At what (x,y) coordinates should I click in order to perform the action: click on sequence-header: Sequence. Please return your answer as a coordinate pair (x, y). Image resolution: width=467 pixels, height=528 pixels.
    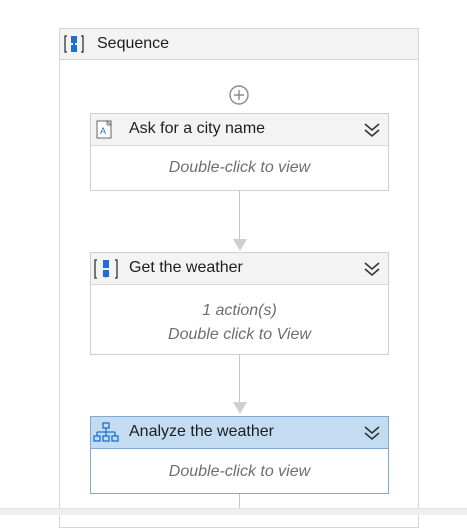
    Looking at the image, I should click on (239, 44).